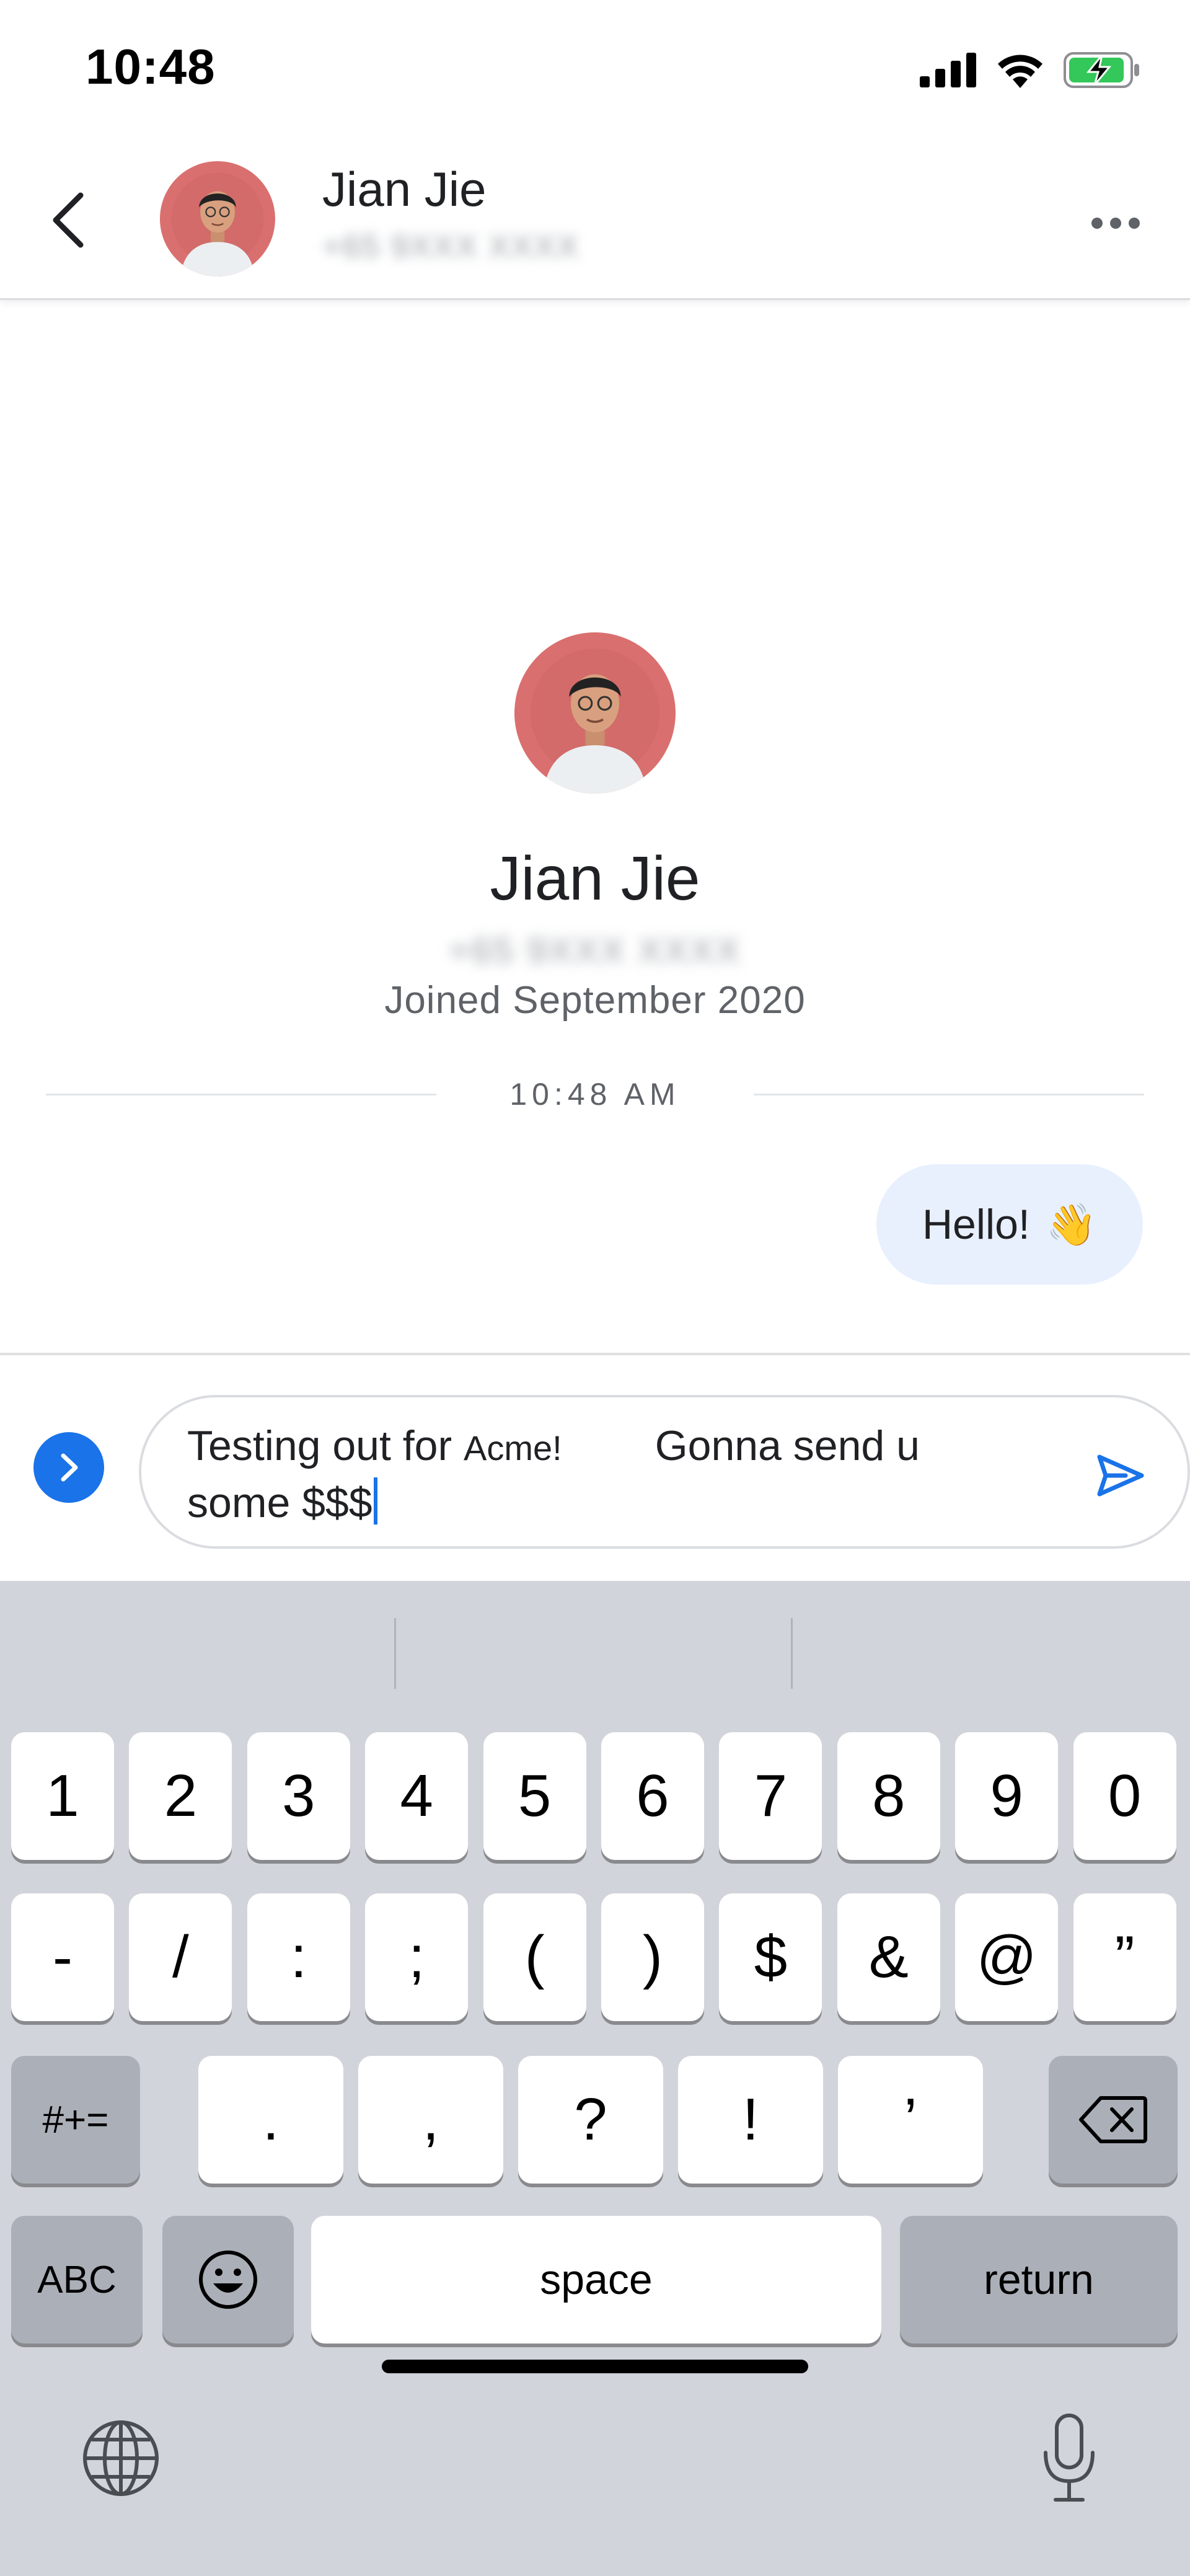  What do you see at coordinates (77, 2280) in the screenshot?
I see `abc-key: ABC` at bounding box center [77, 2280].